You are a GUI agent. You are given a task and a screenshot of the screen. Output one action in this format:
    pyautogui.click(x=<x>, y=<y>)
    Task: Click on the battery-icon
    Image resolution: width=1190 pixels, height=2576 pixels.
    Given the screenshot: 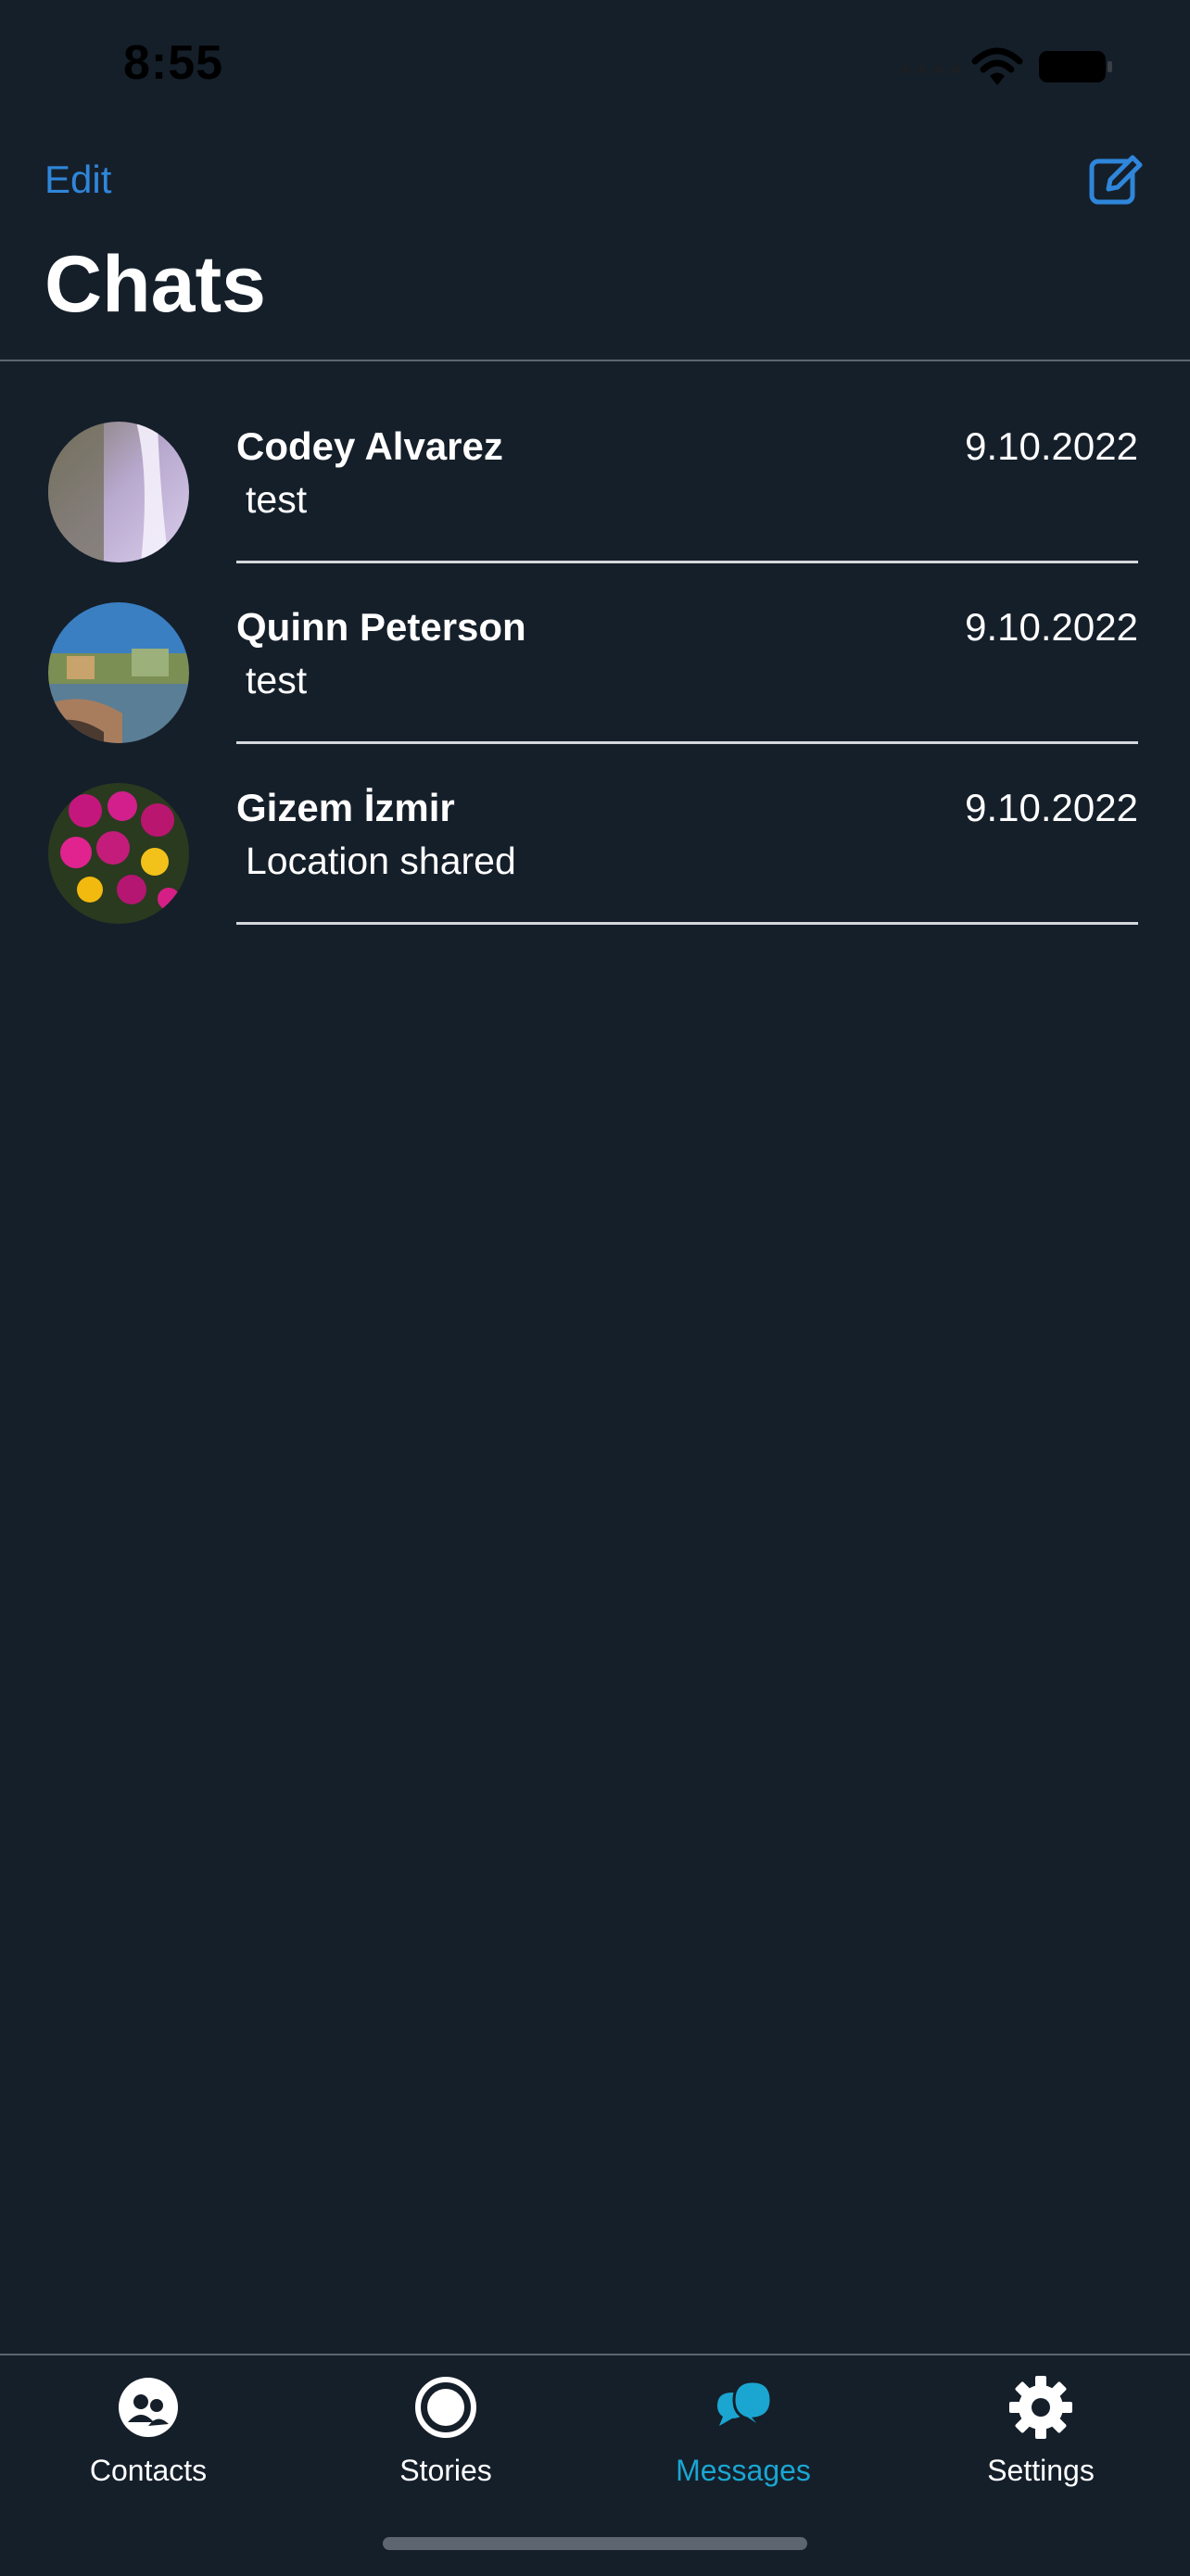 What is the action you would take?
    pyautogui.click(x=1075, y=66)
    